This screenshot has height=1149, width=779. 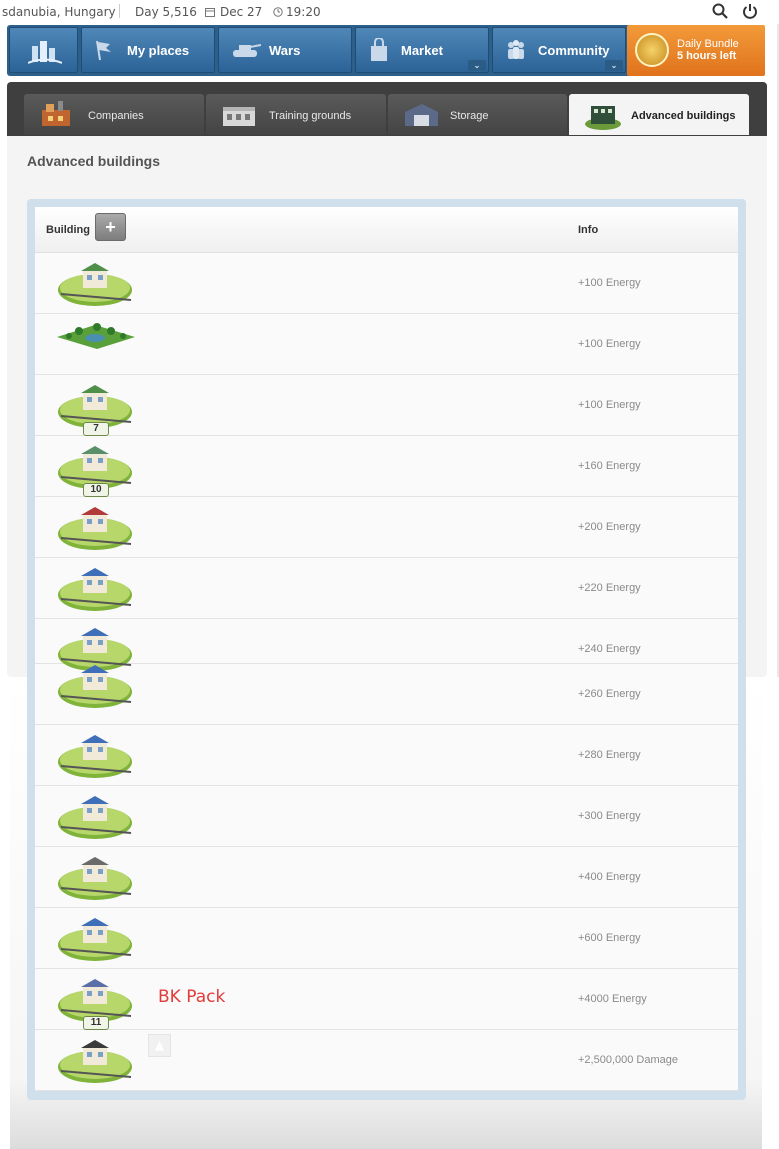 What do you see at coordinates (386, 1060) in the screenshot?
I see `table-row: ▲ +2,500,000 Damage` at bounding box center [386, 1060].